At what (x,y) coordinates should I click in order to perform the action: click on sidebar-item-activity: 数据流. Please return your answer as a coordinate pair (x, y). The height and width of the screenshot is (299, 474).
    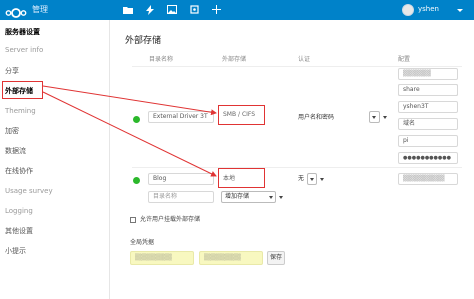
    Looking at the image, I should click on (55, 151).